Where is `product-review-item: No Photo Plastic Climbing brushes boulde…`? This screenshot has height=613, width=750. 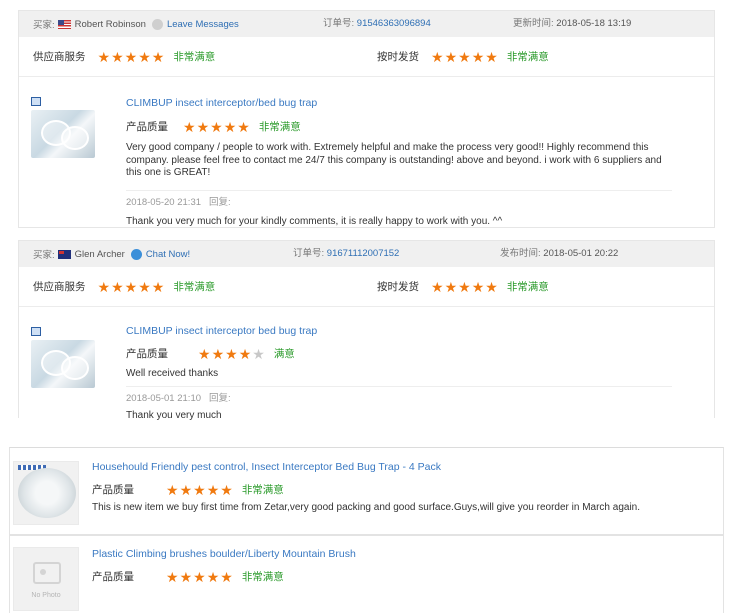
product-review-item: No Photo Plastic Climbing brushes boulde… is located at coordinates (366, 574).